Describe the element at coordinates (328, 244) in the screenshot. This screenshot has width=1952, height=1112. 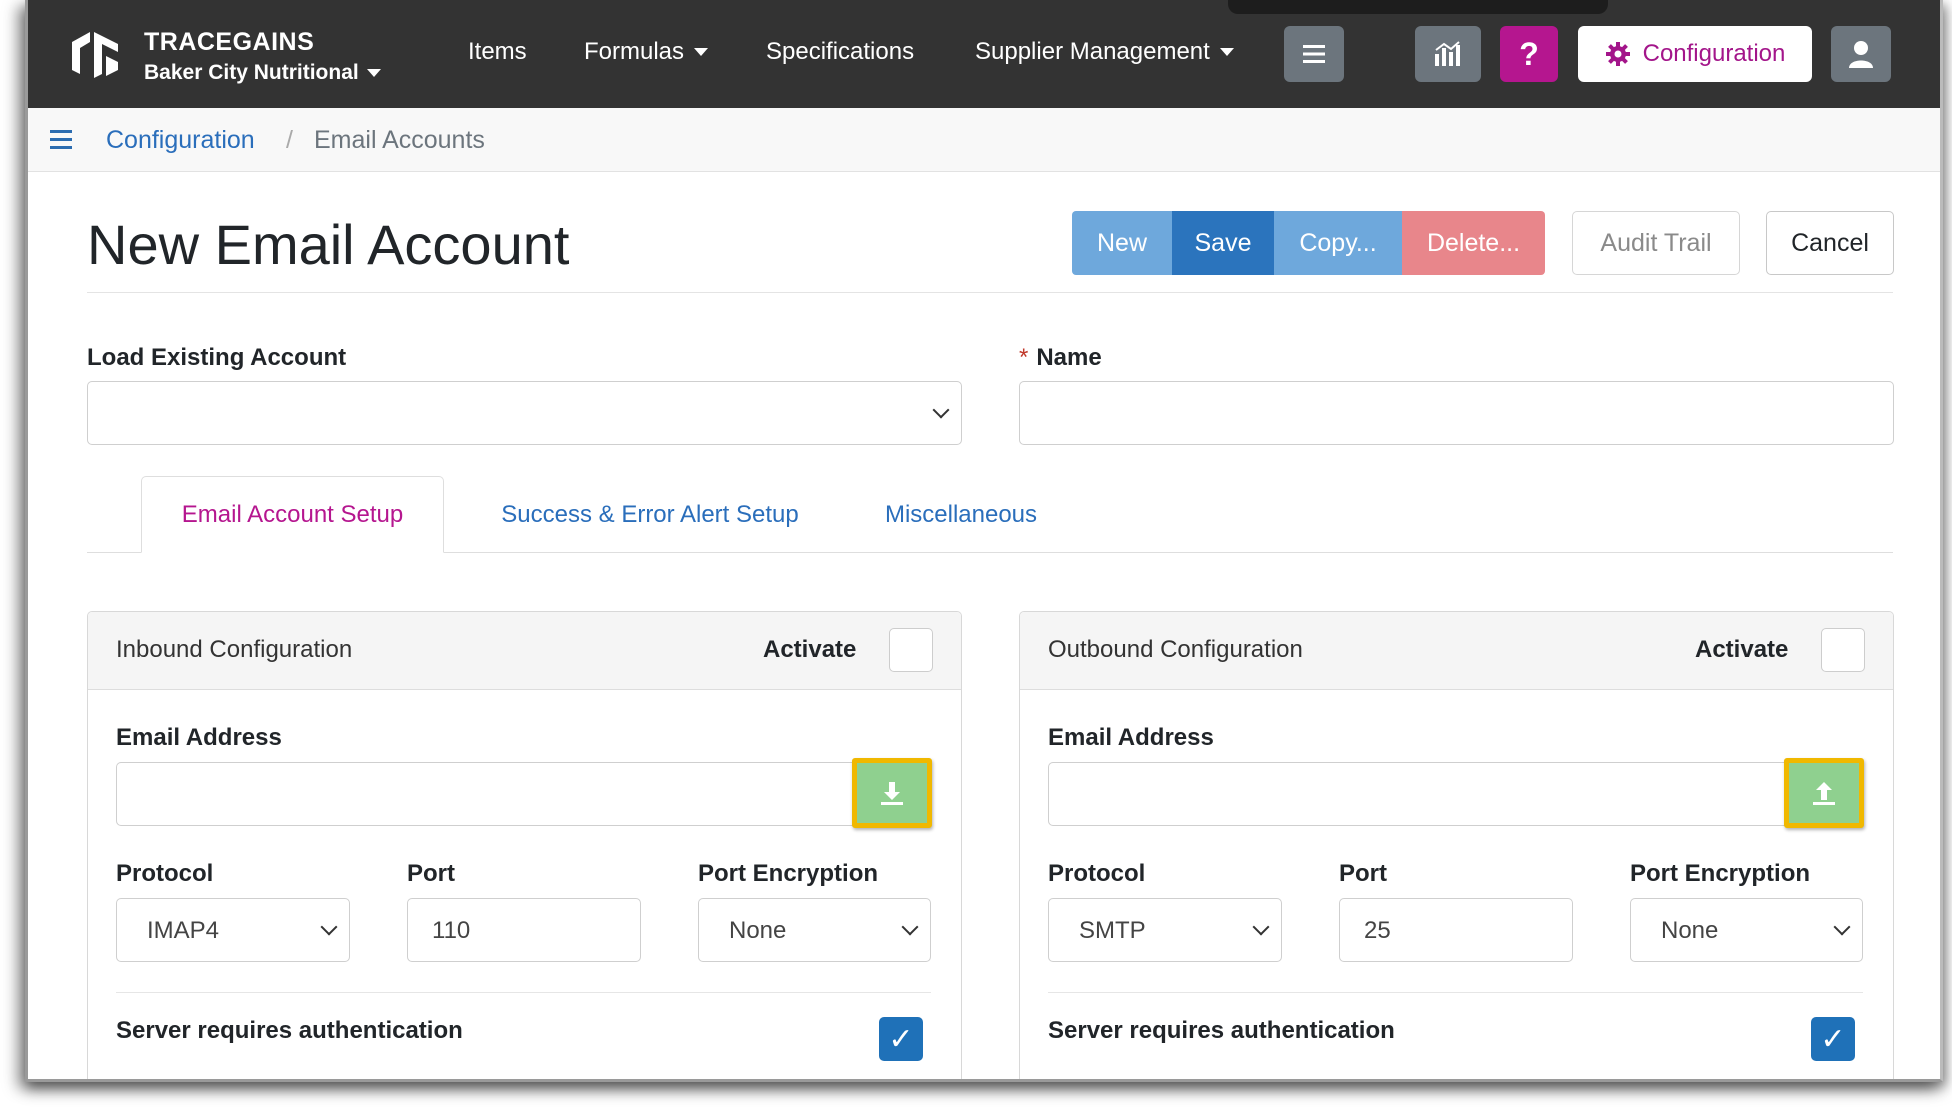
I see `page-title: New Email Account` at that location.